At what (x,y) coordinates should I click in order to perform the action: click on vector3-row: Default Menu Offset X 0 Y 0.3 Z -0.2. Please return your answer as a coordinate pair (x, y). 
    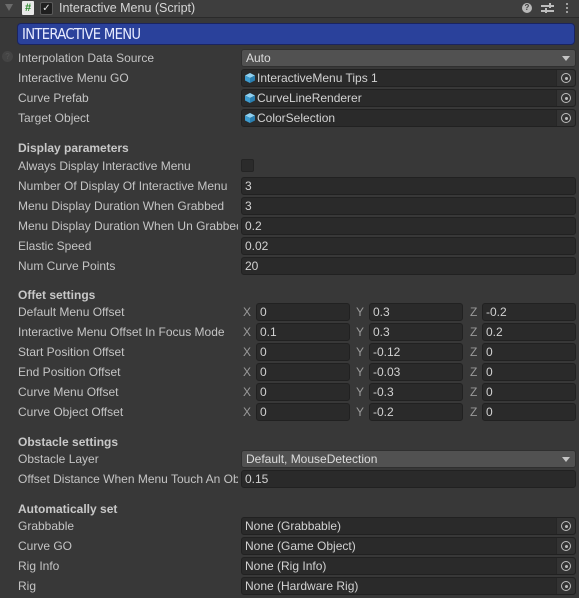
    Looking at the image, I should click on (289, 312).